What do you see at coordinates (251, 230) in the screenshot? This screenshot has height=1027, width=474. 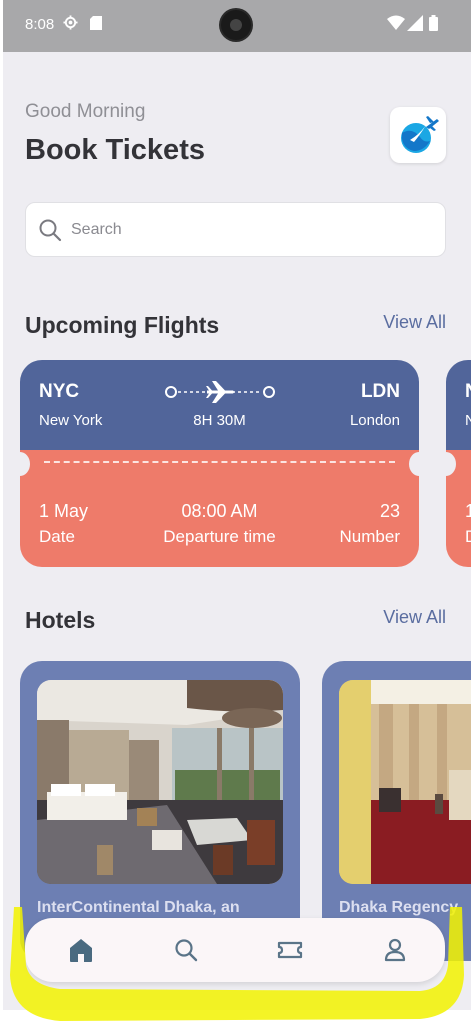 I see `search-input` at bounding box center [251, 230].